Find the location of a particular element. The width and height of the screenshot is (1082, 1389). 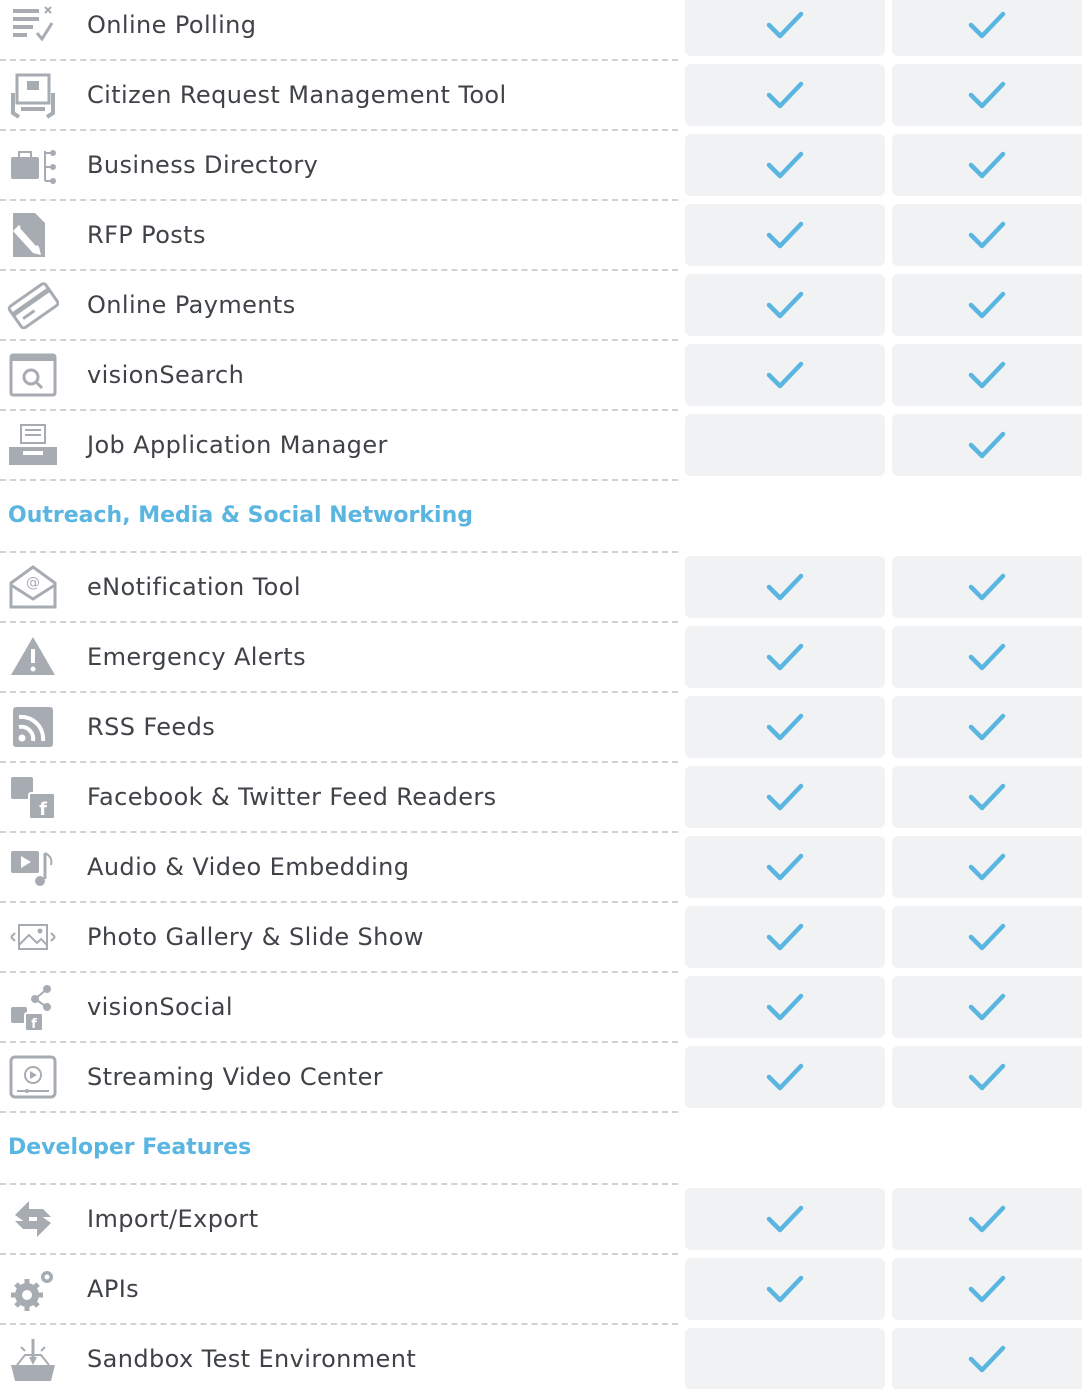

feature-row: Import/Export is located at coordinates (541, 1219).